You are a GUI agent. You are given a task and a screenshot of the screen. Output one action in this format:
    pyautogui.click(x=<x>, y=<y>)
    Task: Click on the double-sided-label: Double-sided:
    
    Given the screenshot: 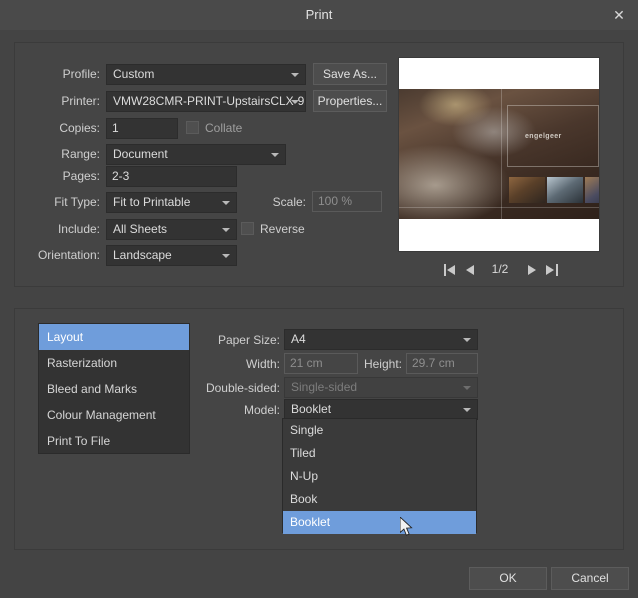 What is the action you would take?
    pyautogui.click(x=242, y=388)
    